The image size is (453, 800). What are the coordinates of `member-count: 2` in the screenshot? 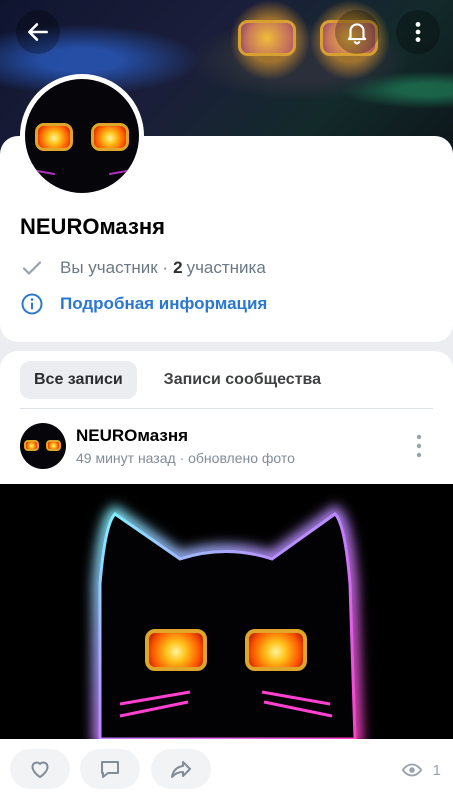 It's located at (178, 267).